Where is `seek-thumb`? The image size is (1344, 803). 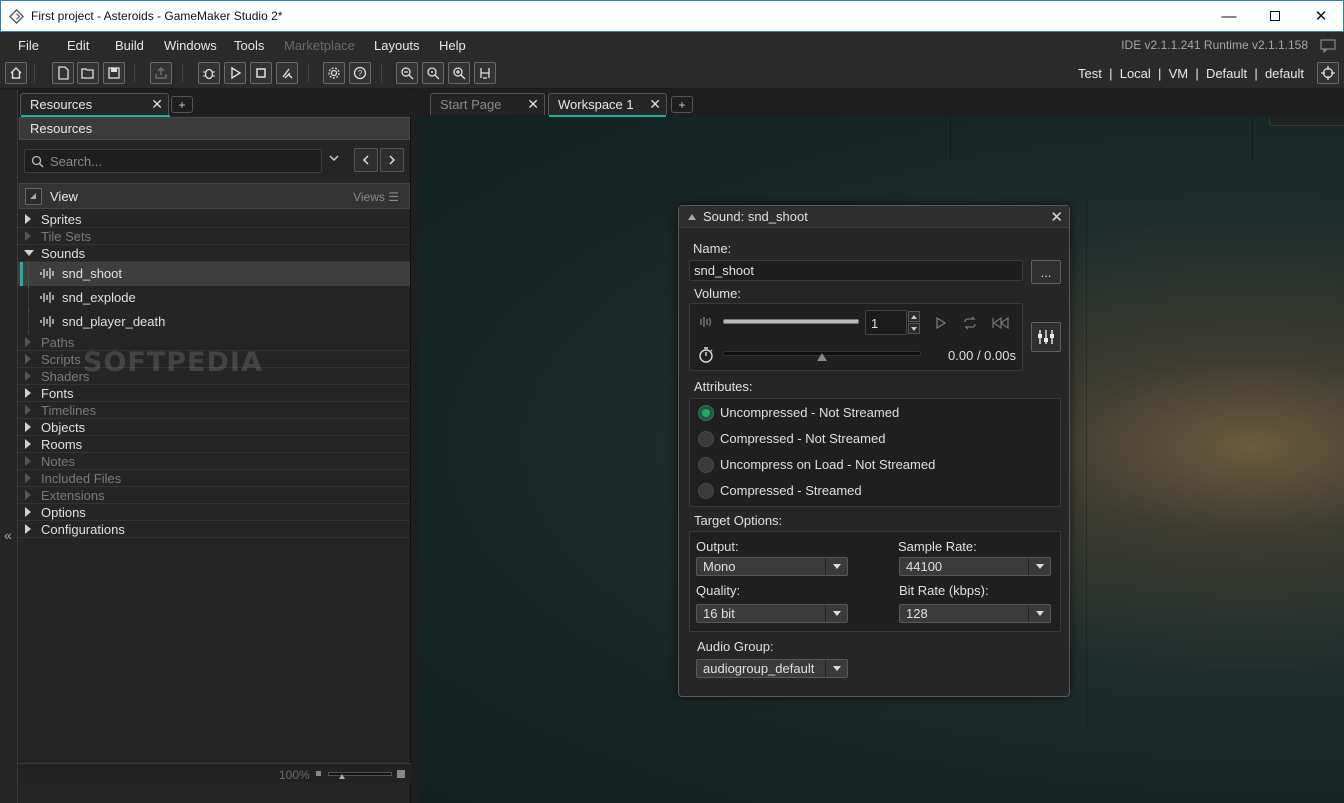 seek-thumb is located at coordinates (822, 357).